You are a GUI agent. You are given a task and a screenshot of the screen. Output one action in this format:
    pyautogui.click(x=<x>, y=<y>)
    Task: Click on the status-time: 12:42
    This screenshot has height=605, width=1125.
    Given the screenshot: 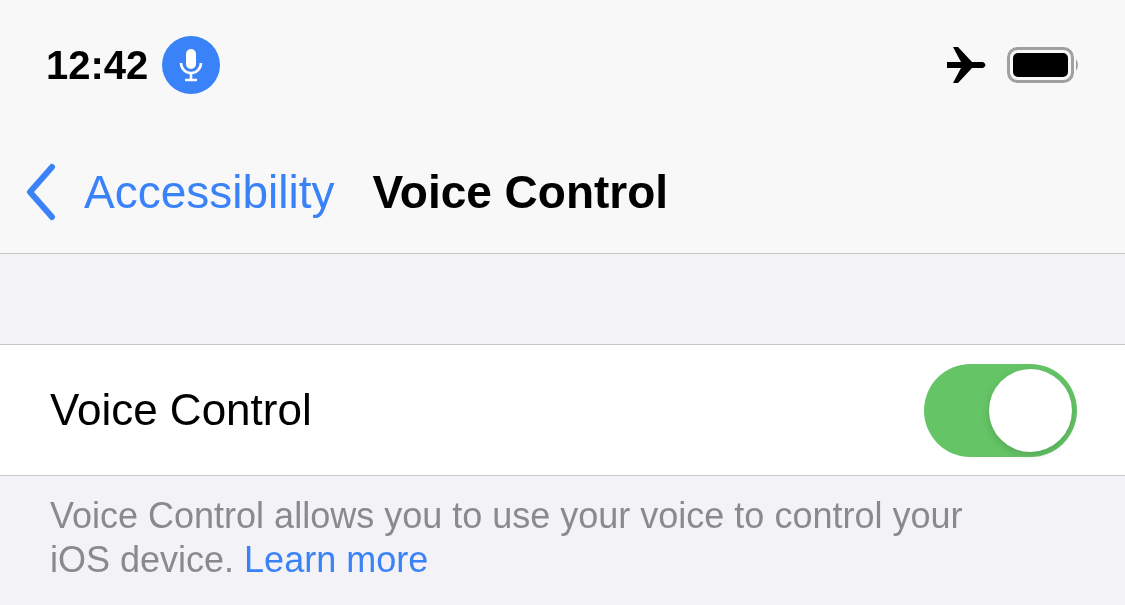 What is the action you would take?
    pyautogui.click(x=97, y=65)
    